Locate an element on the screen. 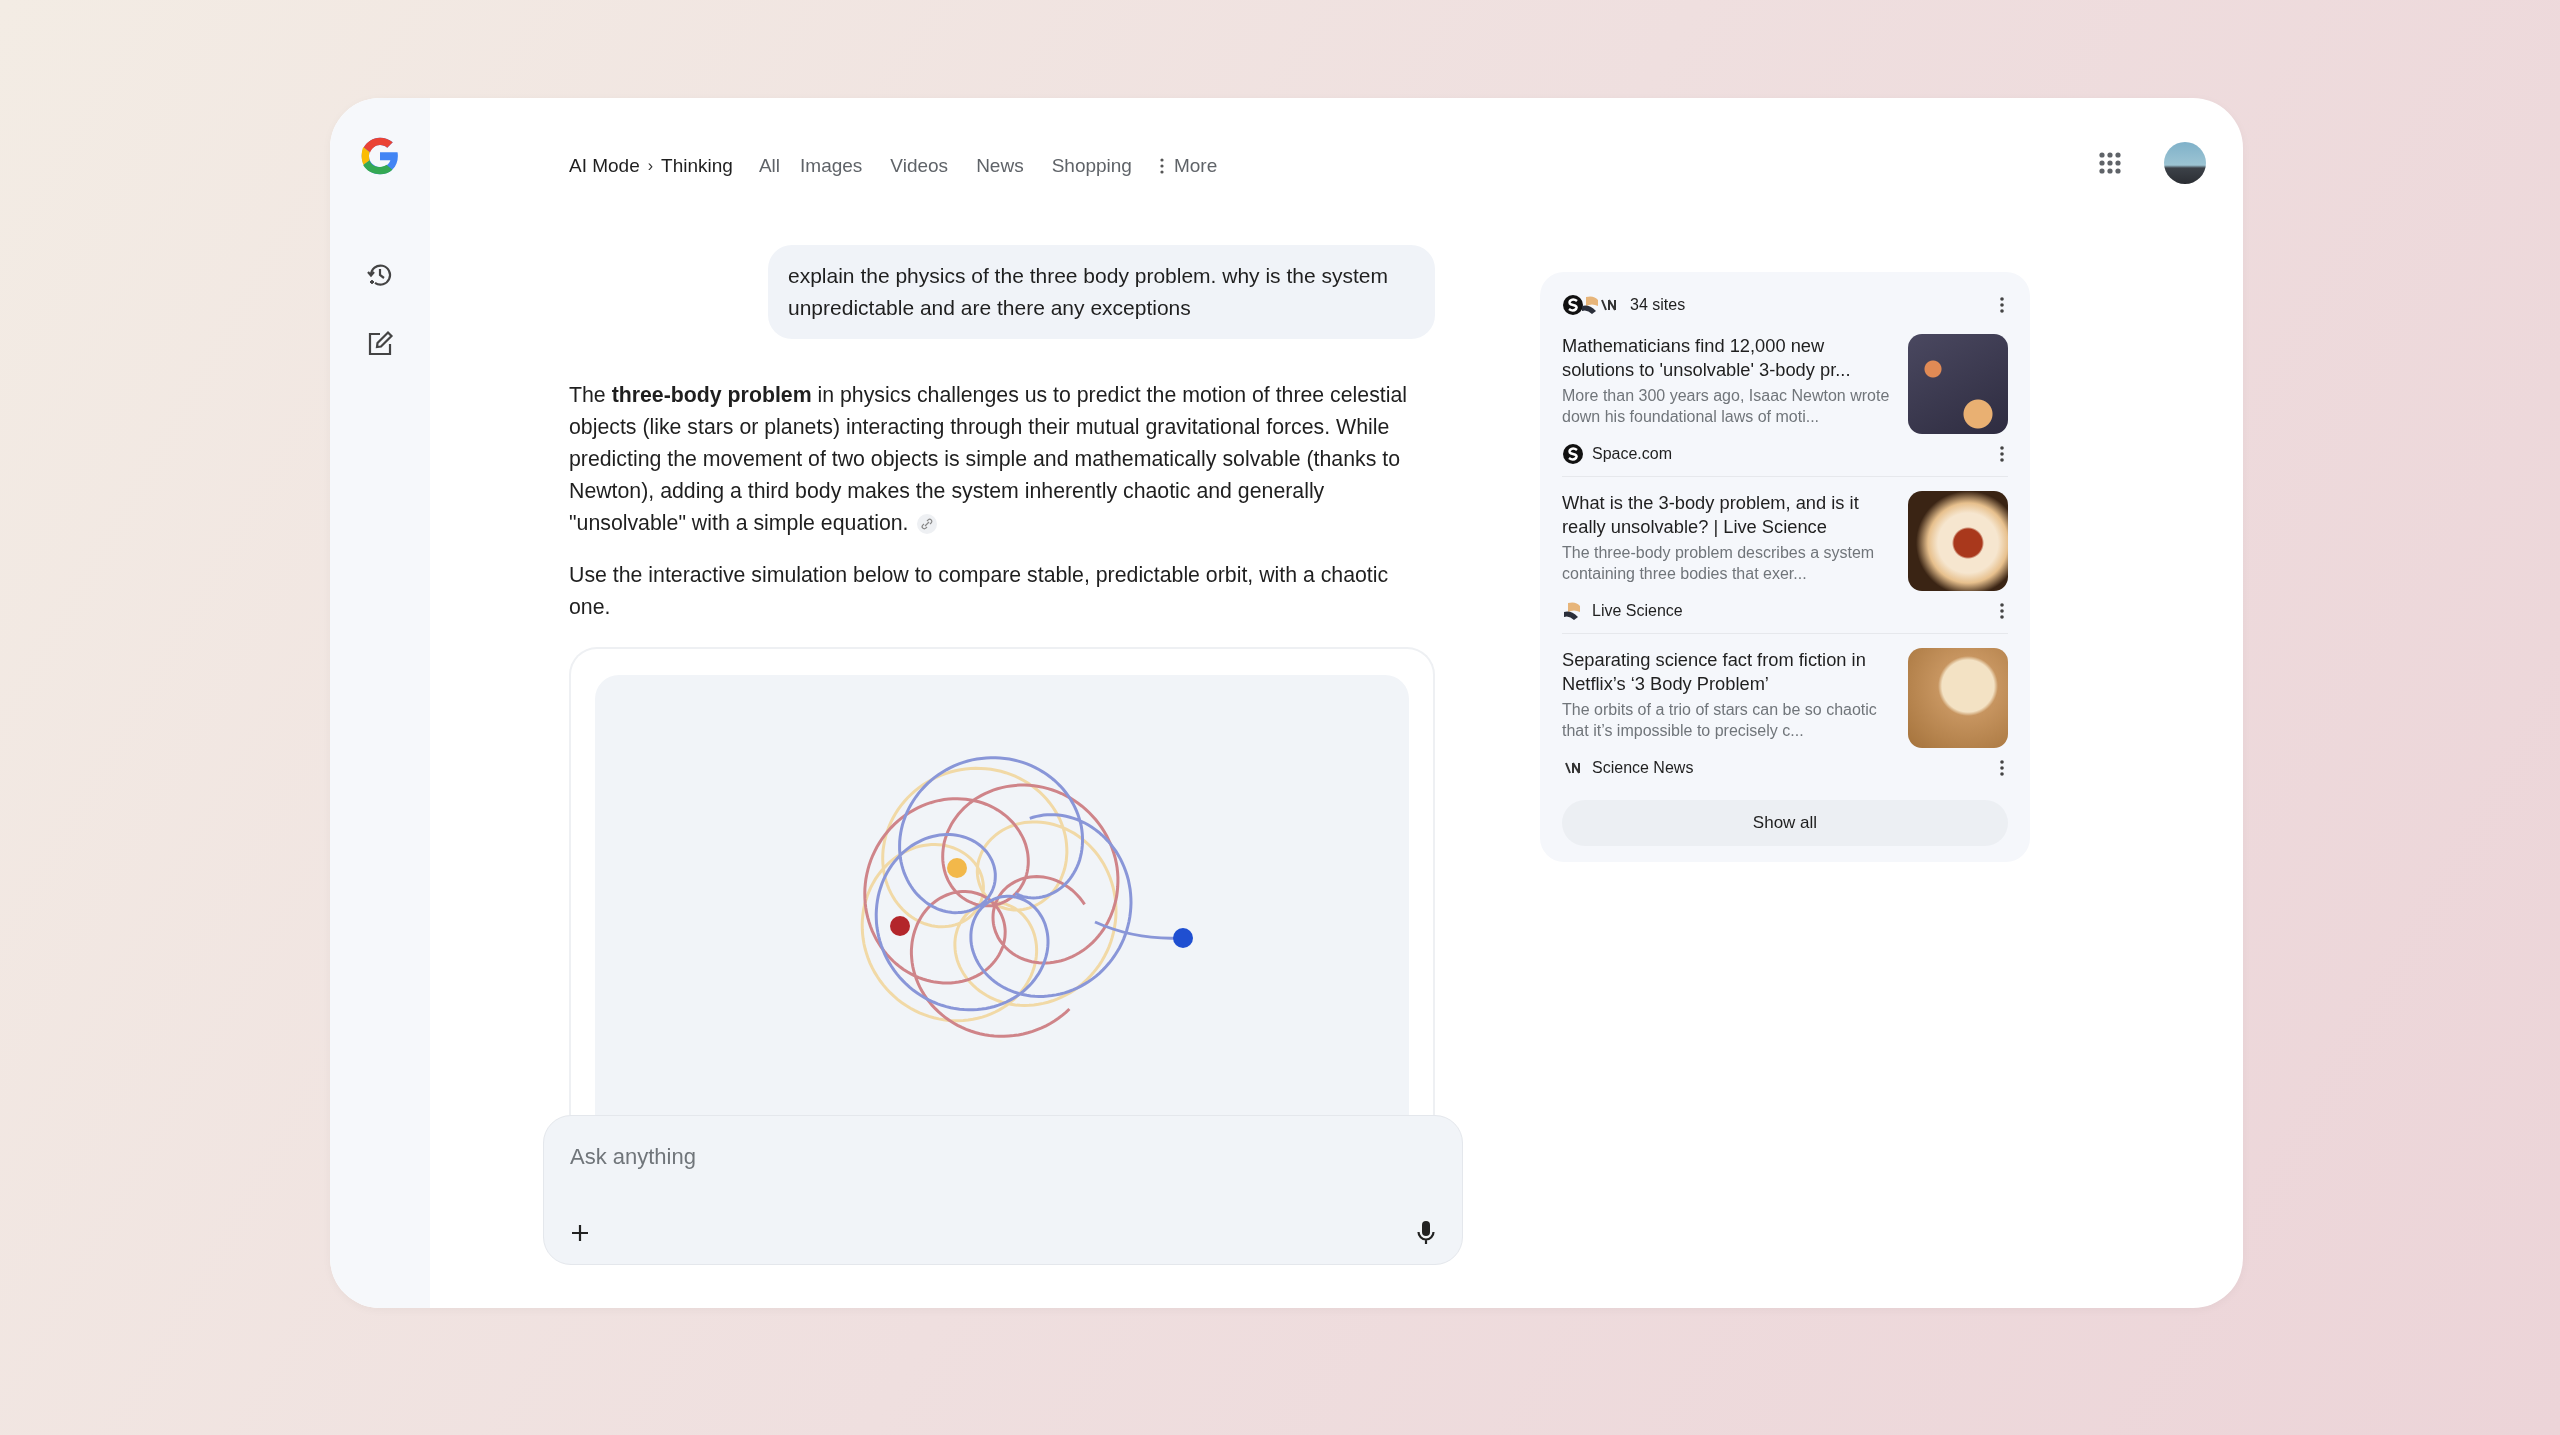  microphone-icon is located at coordinates (1426, 1233).